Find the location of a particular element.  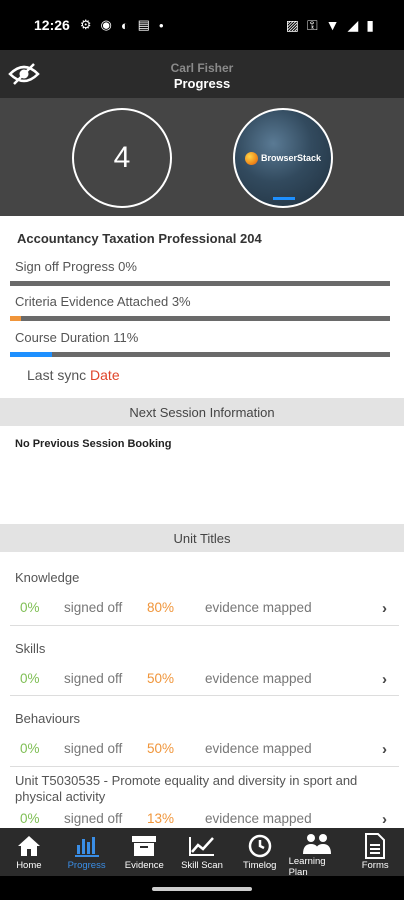

sign-off-progress-label: Sign off Progress 0% is located at coordinates (76, 266).